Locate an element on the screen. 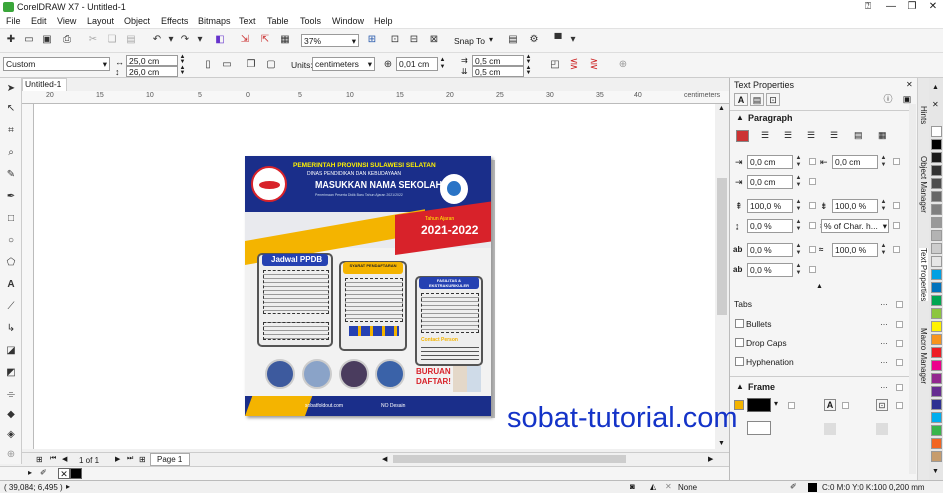  menu-bitmaps: Bitmaps is located at coordinates (214, 21).